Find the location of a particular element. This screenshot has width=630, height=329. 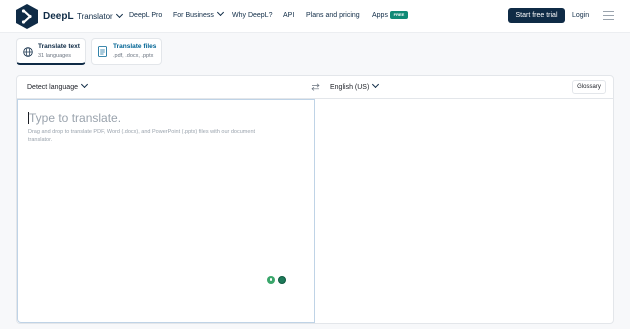

nav-why-deepl: Why DeepL? is located at coordinates (252, 15).